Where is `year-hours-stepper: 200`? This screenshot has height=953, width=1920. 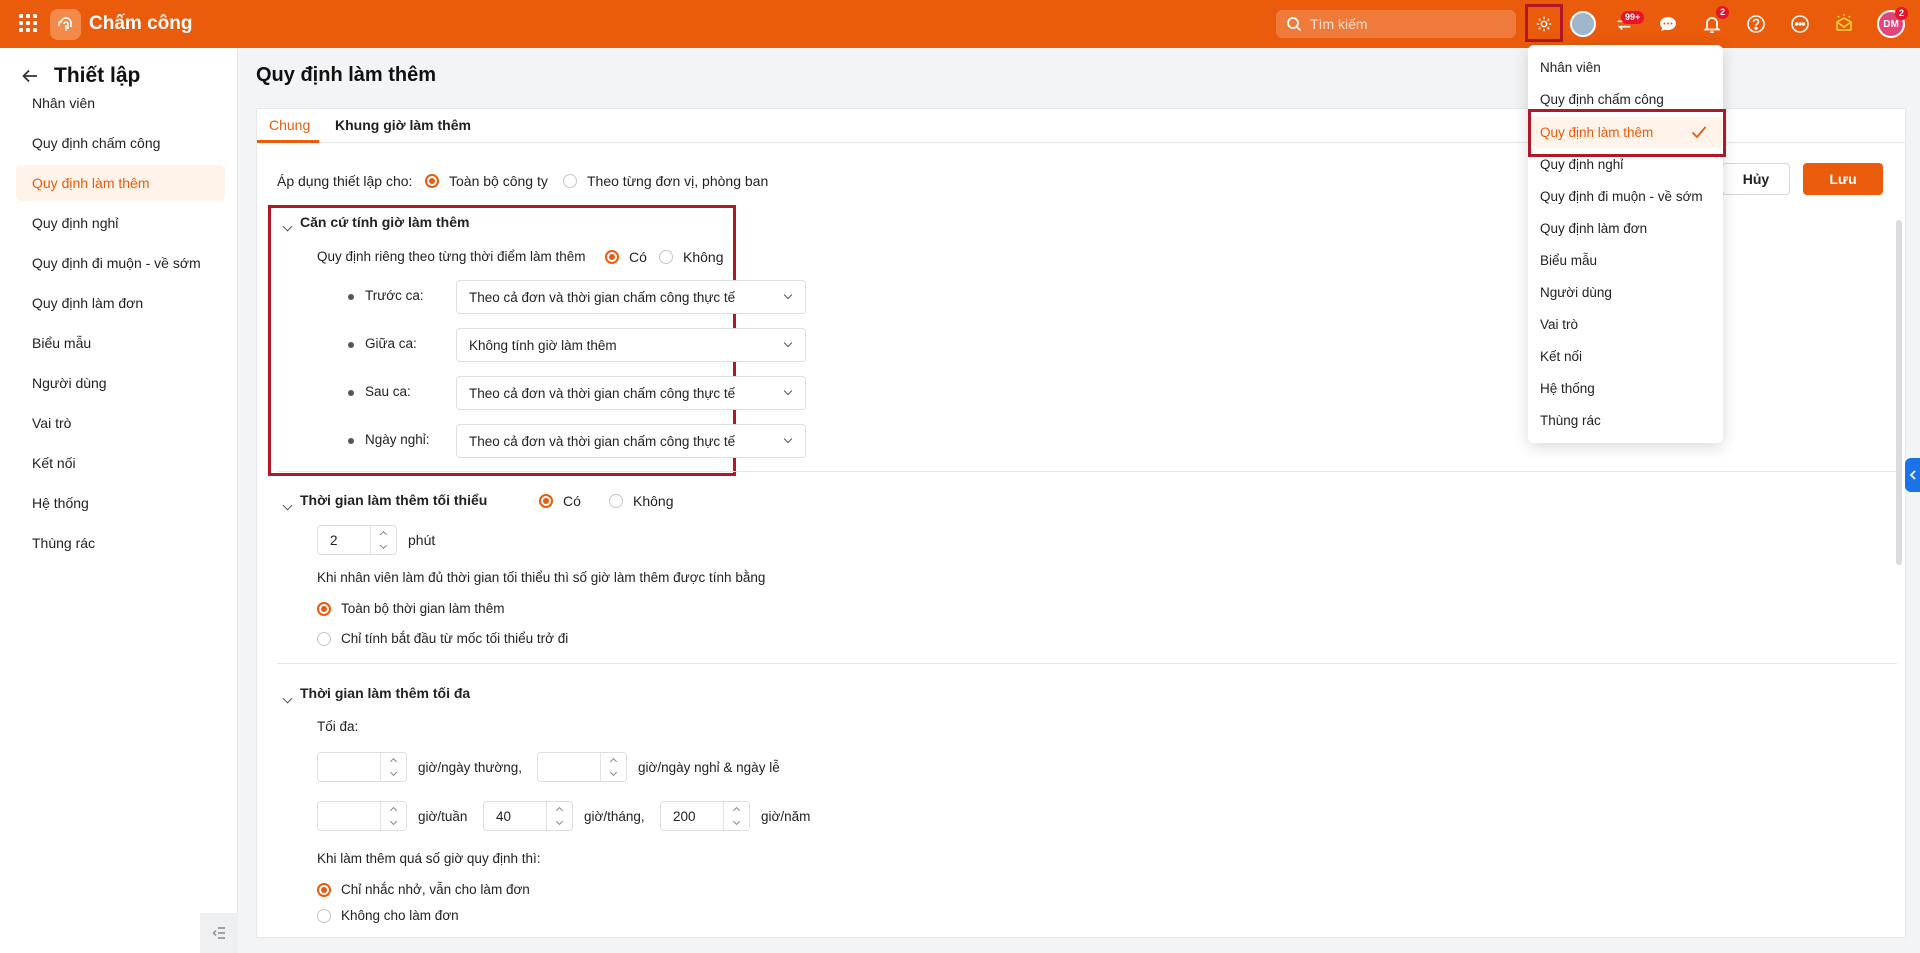 year-hours-stepper: 200 is located at coordinates (705, 816).